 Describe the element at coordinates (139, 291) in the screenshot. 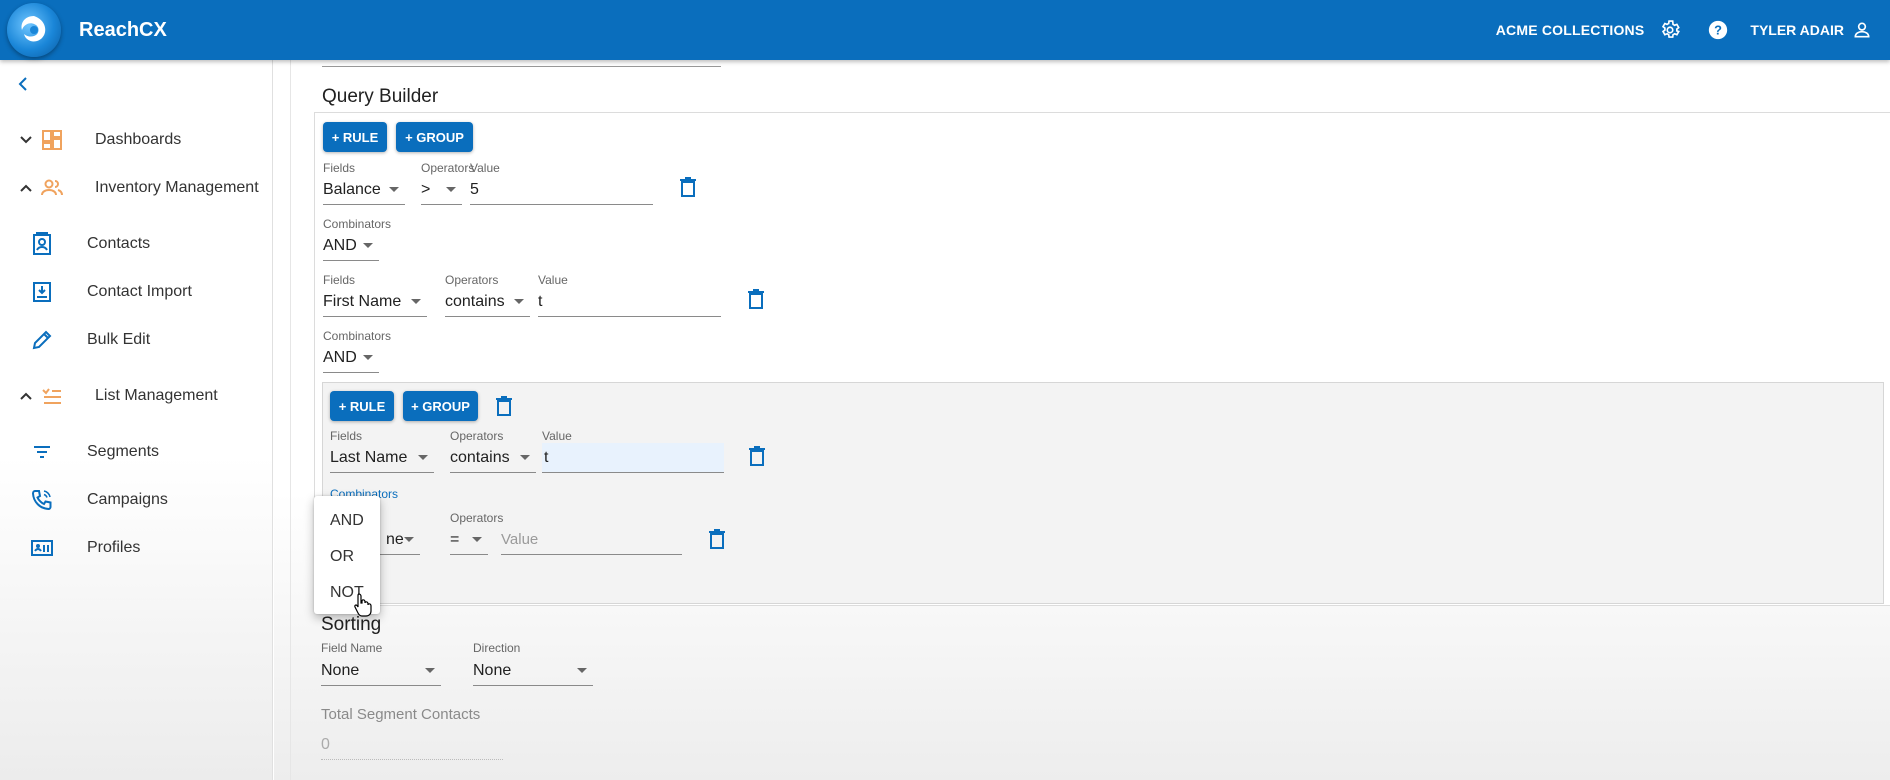

I see `sidebar-item-label: Contact Import` at that location.